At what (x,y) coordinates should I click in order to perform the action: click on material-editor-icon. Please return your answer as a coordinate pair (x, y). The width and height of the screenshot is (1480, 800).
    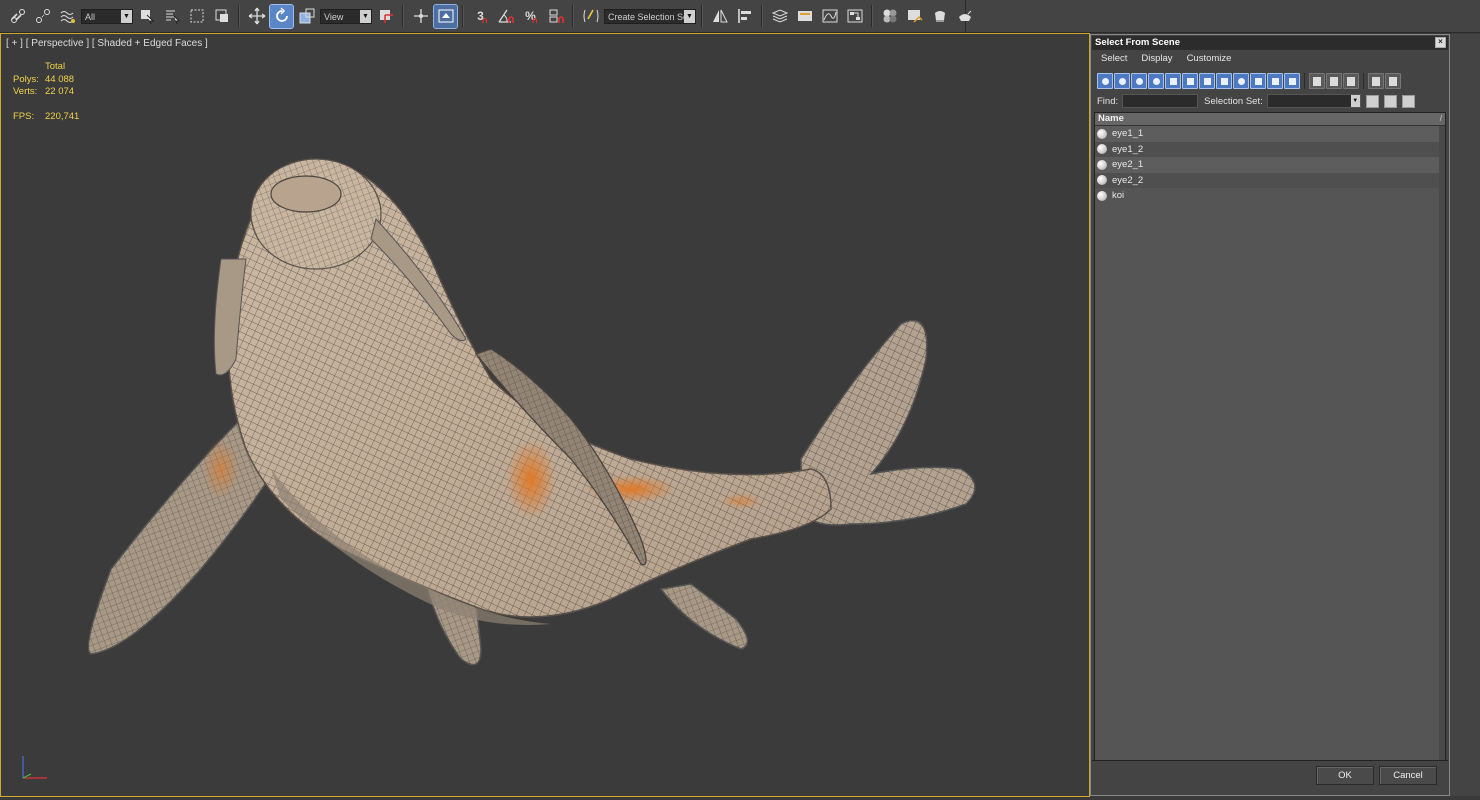
    Looking at the image, I should click on (889, 16).